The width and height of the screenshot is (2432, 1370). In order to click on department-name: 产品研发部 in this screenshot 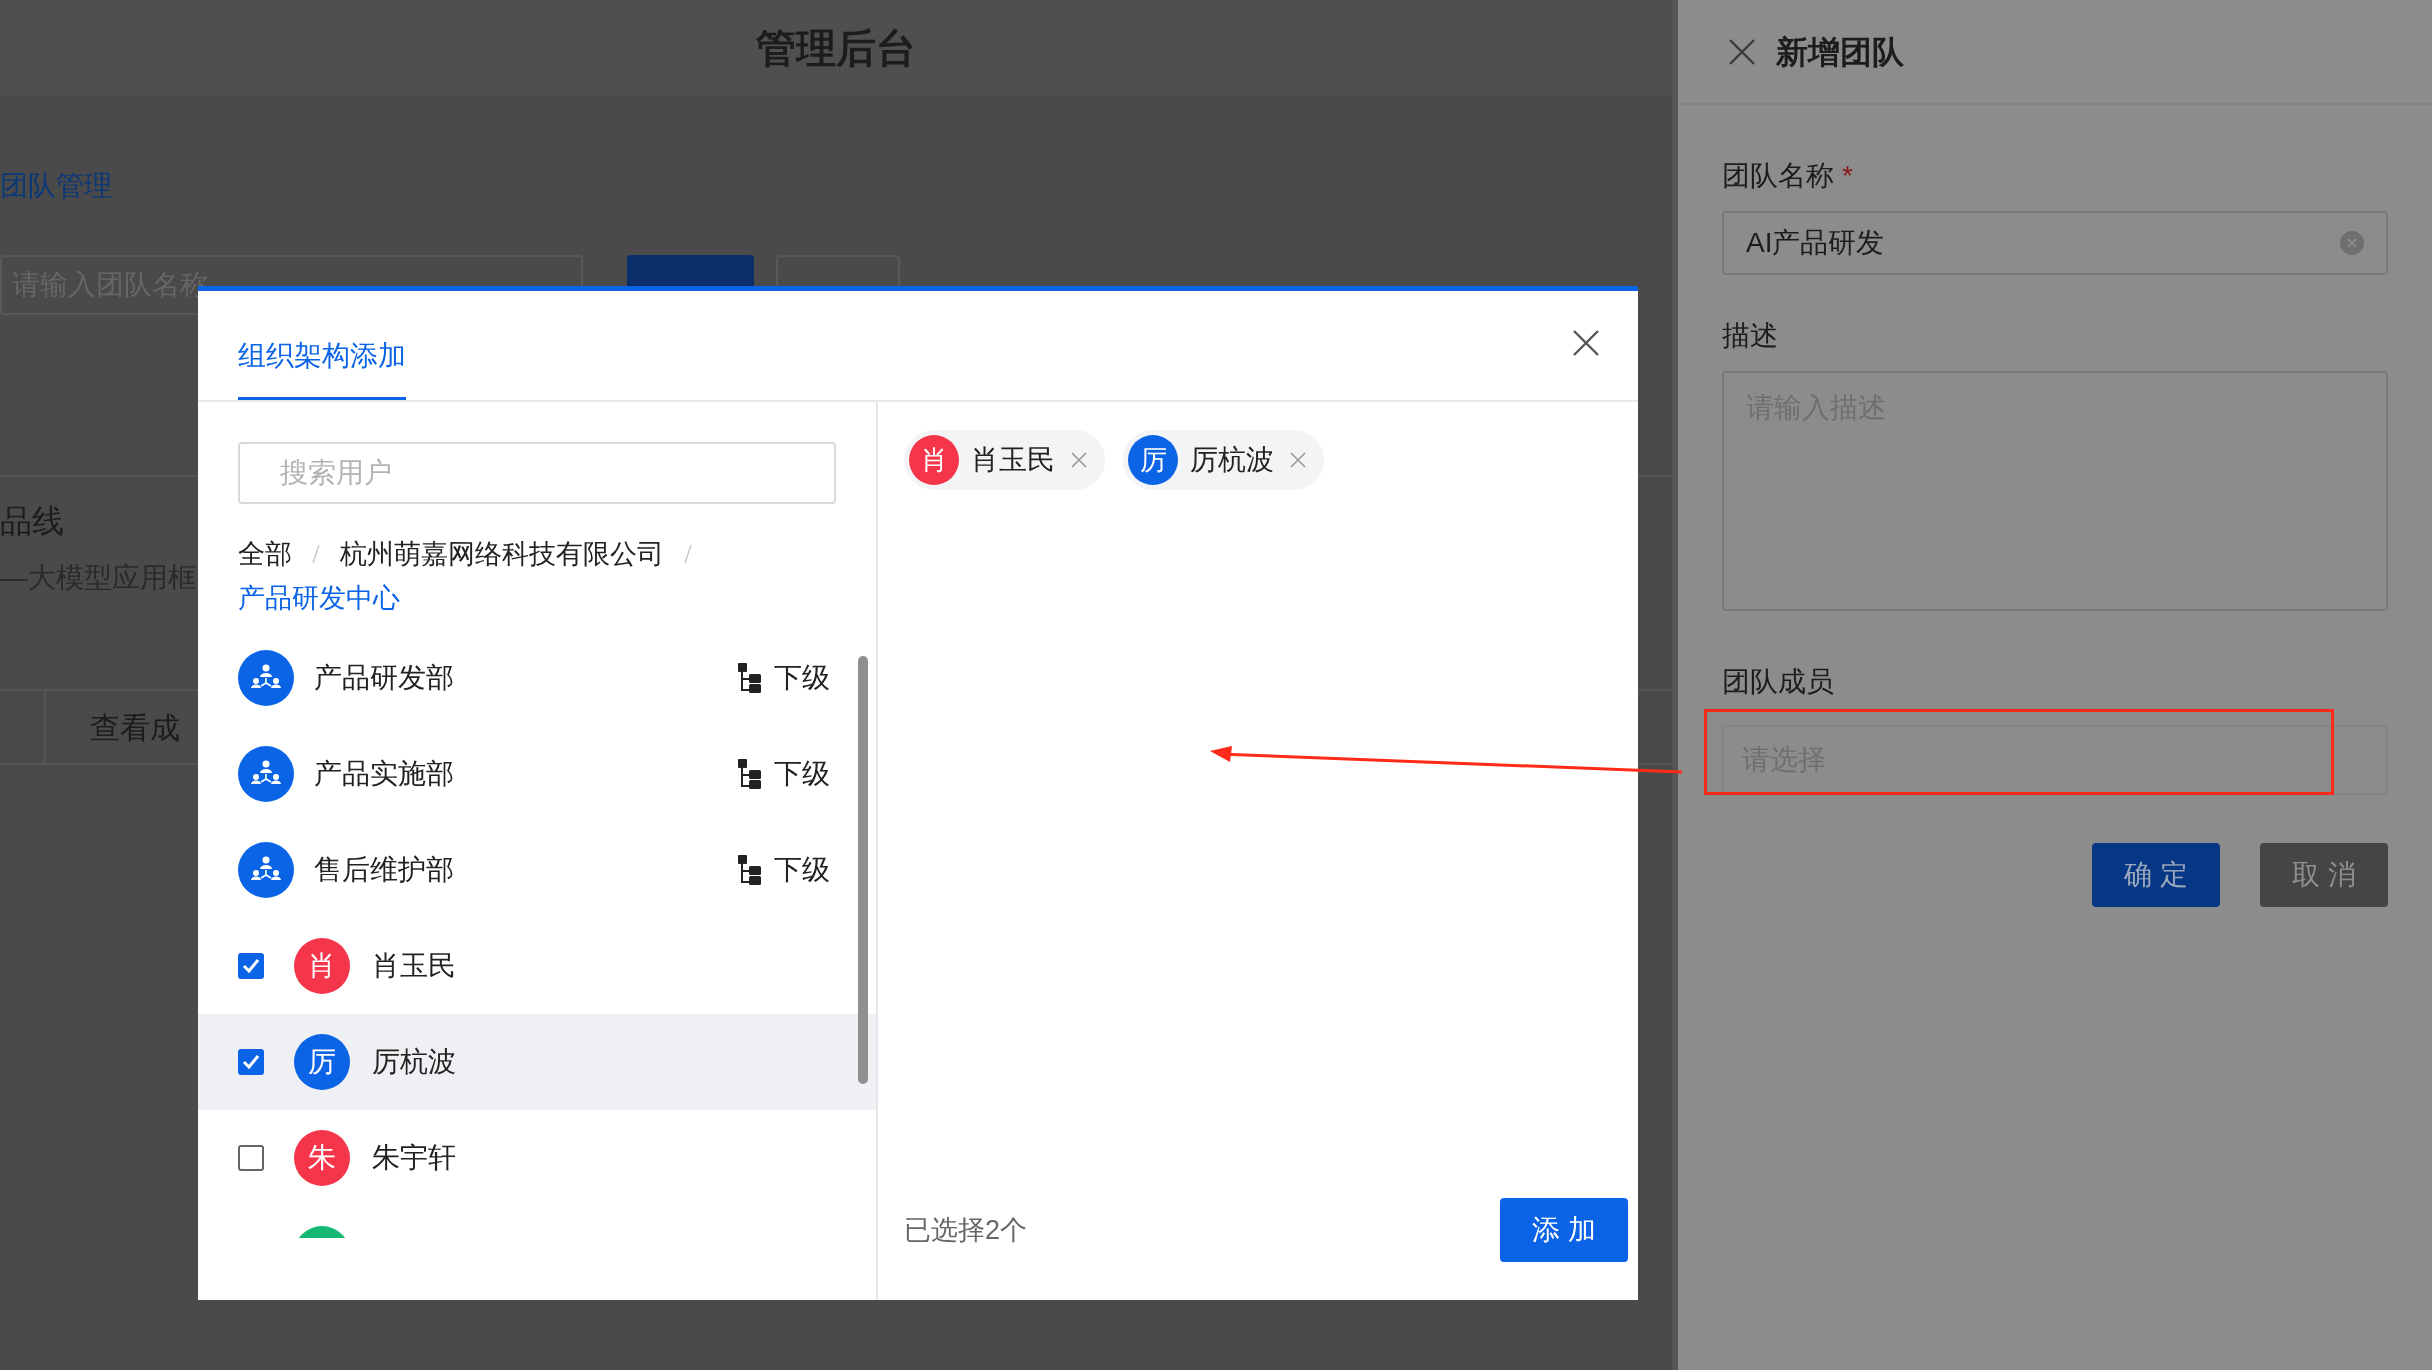, I will do `click(384, 678)`.